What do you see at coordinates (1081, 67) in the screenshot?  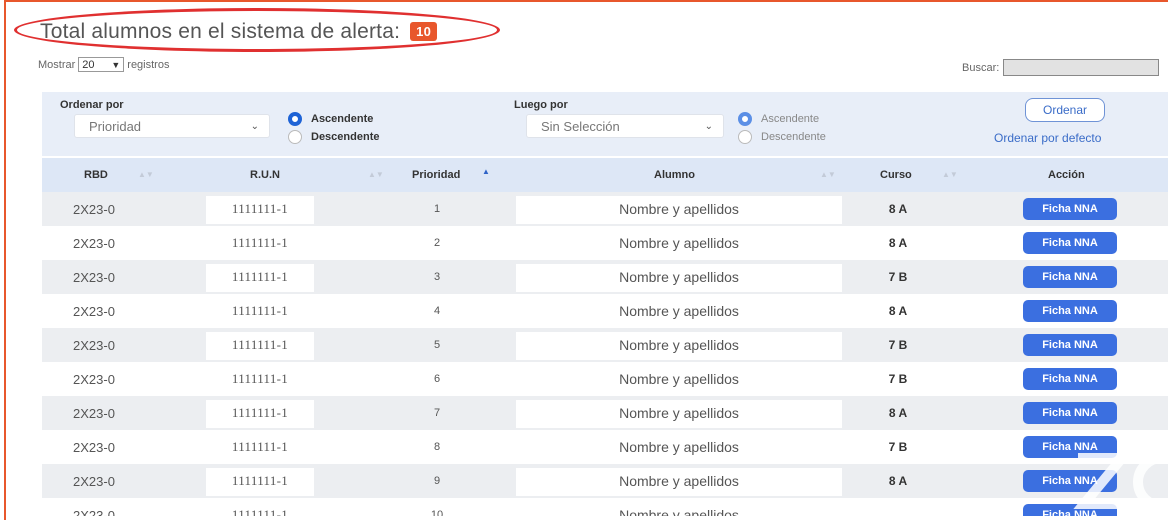 I see `search-input` at bounding box center [1081, 67].